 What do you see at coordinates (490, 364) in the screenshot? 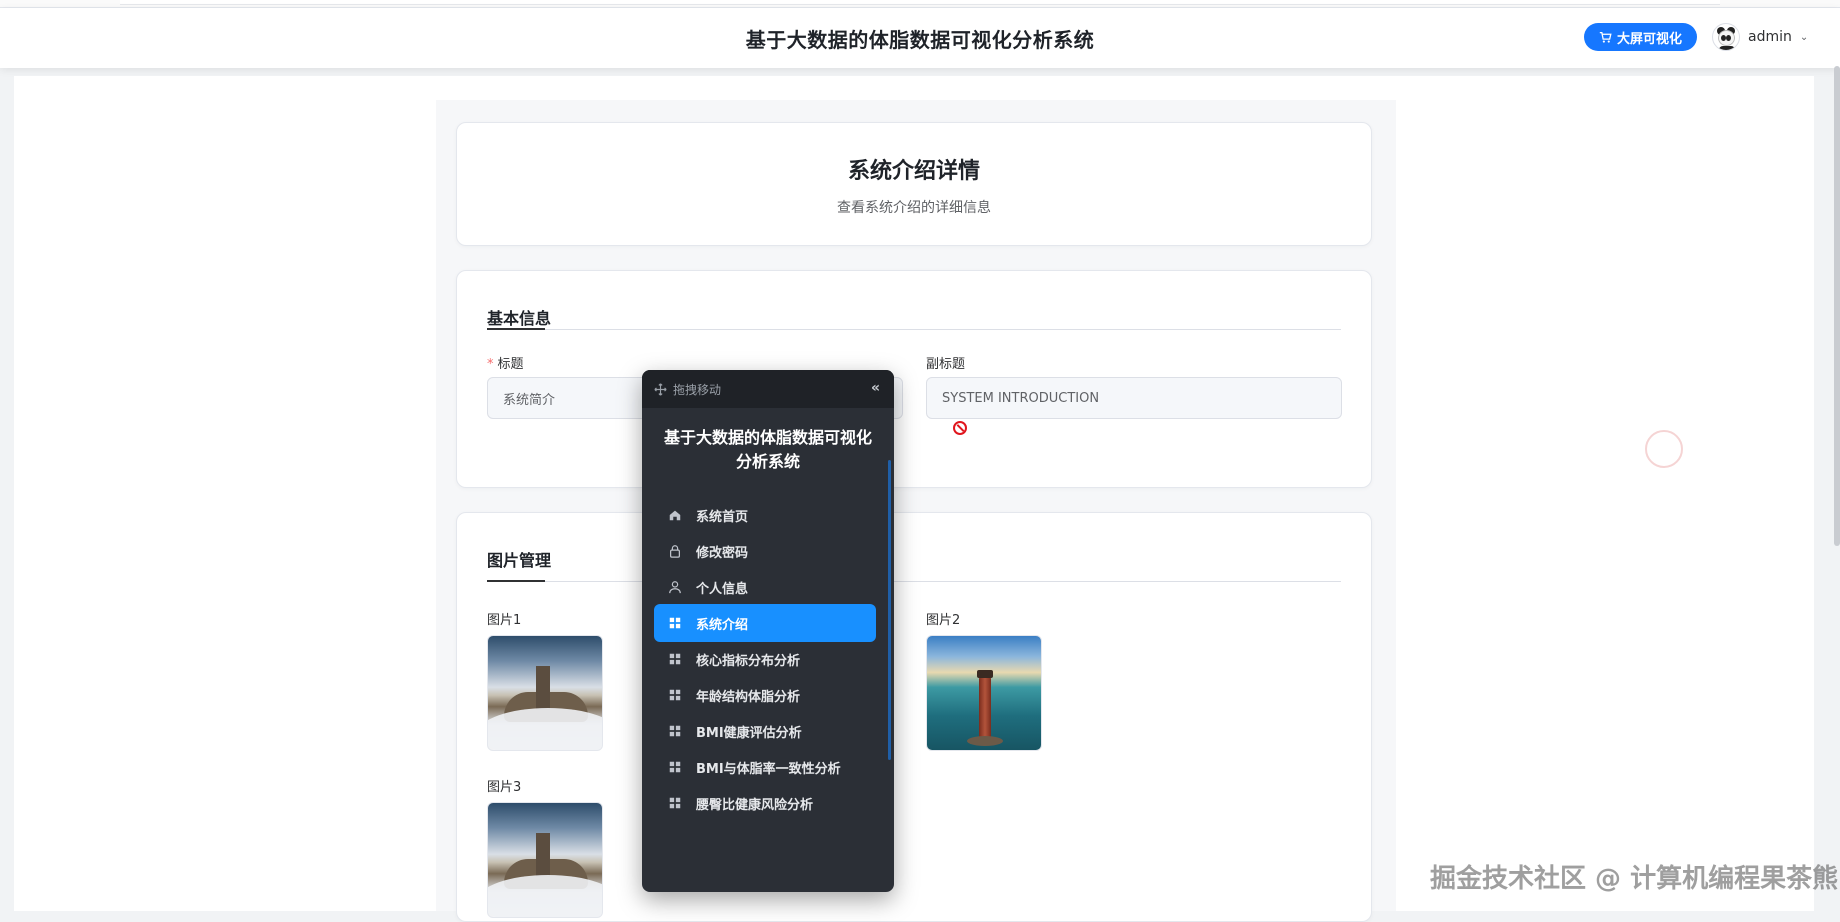
I see `required-marker: *` at bounding box center [490, 364].